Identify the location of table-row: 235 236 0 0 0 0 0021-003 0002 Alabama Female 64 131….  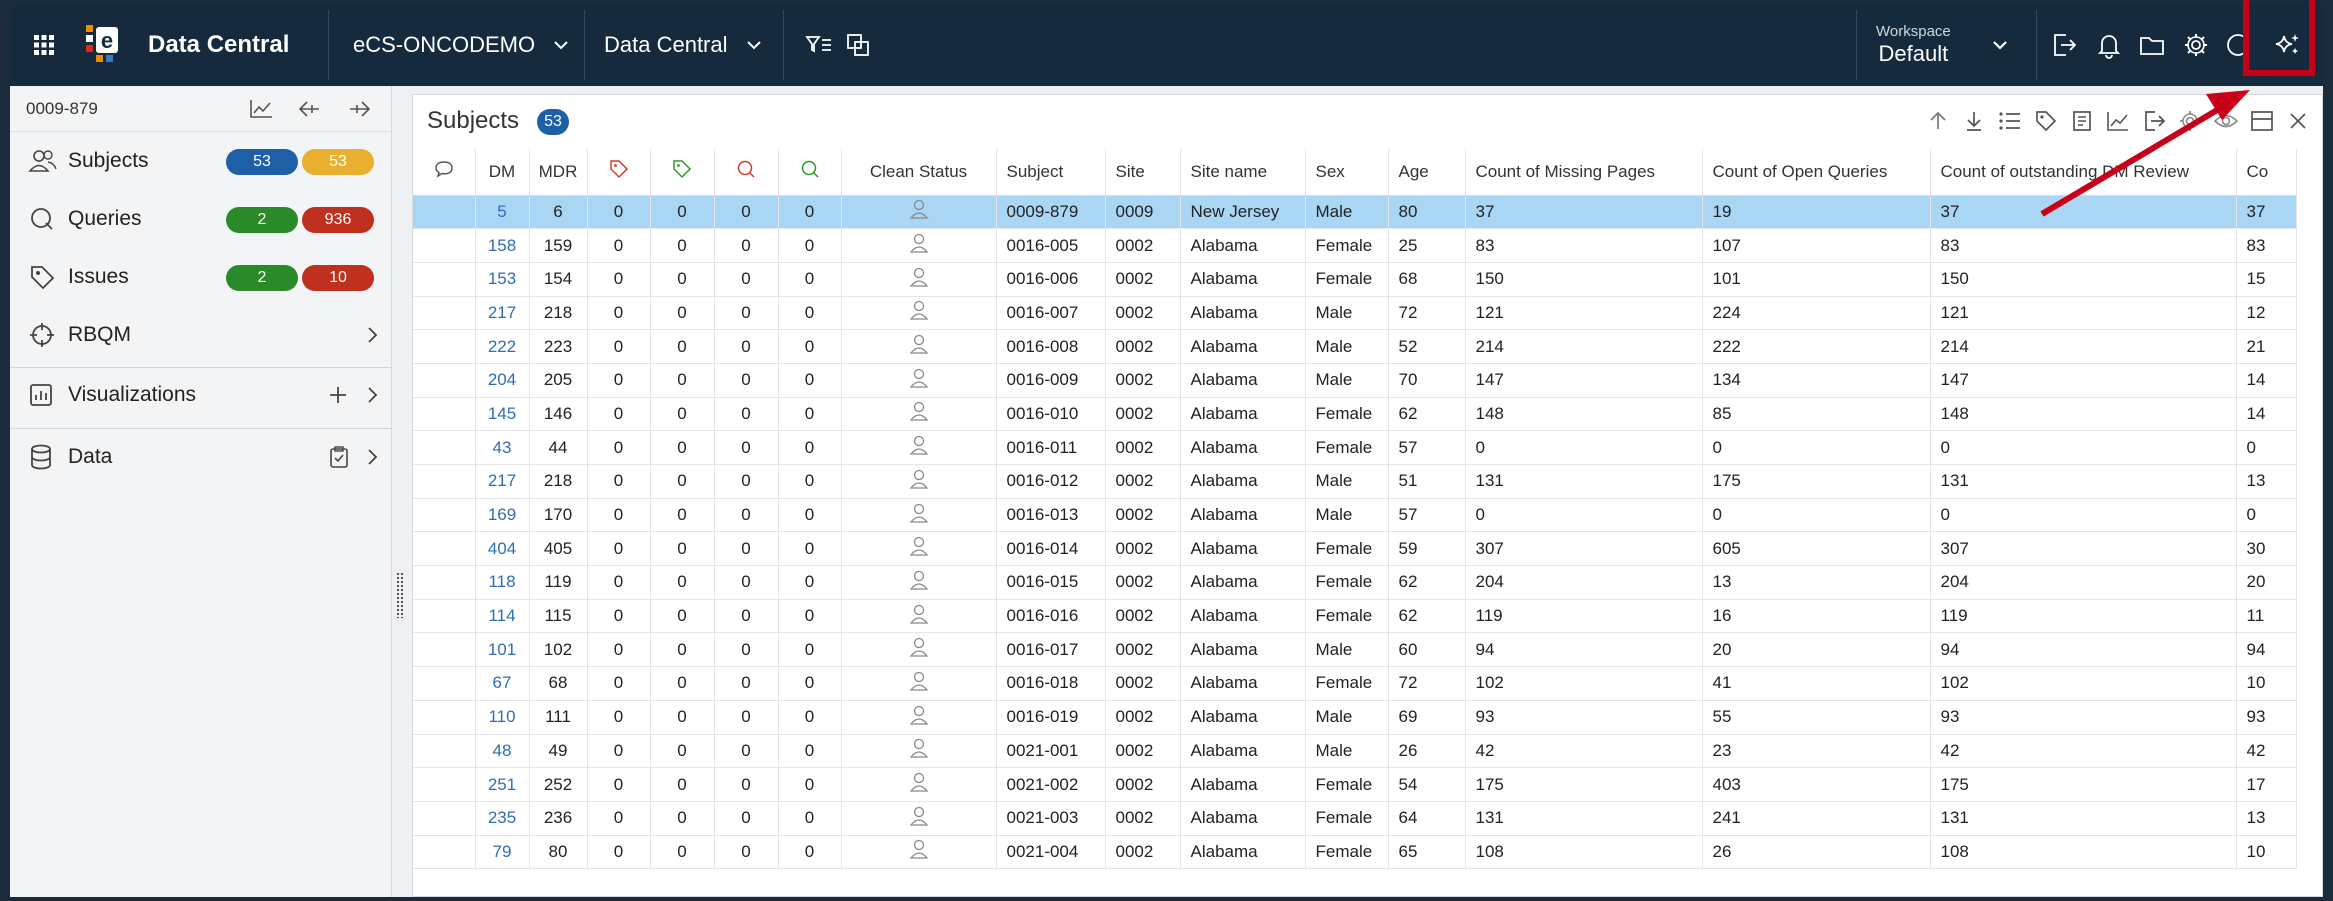
(1355, 818).